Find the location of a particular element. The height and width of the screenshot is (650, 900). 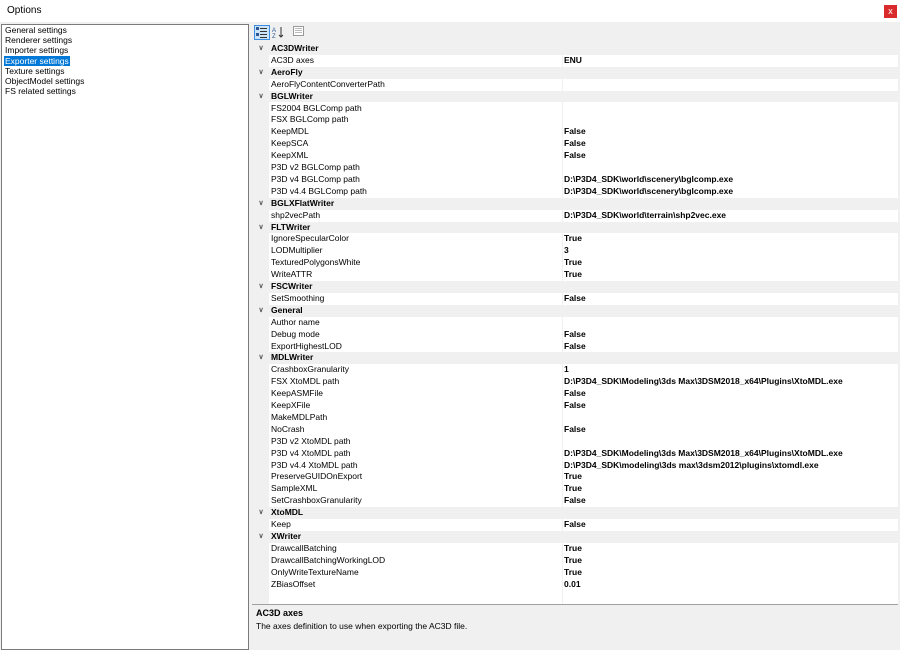

property-row: DrawcallBatching True is located at coordinates (575, 549).